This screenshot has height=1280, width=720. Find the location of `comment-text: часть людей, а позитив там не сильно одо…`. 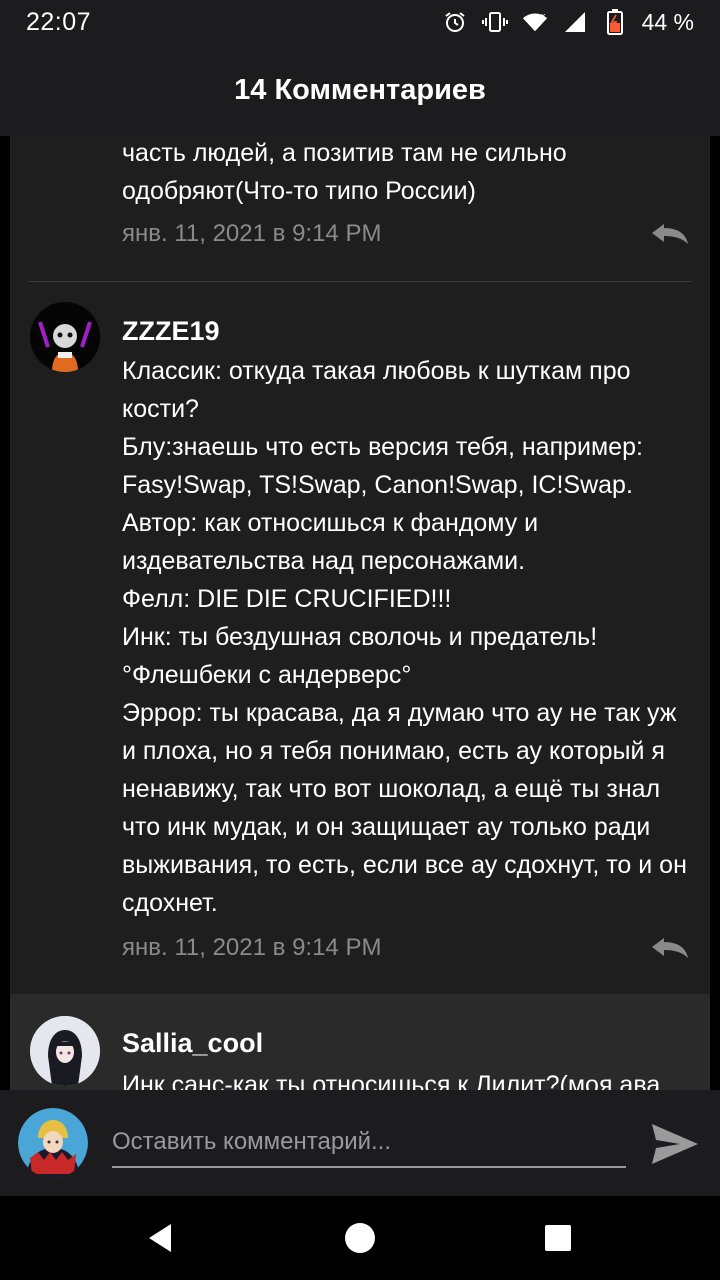

comment-text: часть людей, а позитив там не сильно одо… is located at coordinates (344, 172).